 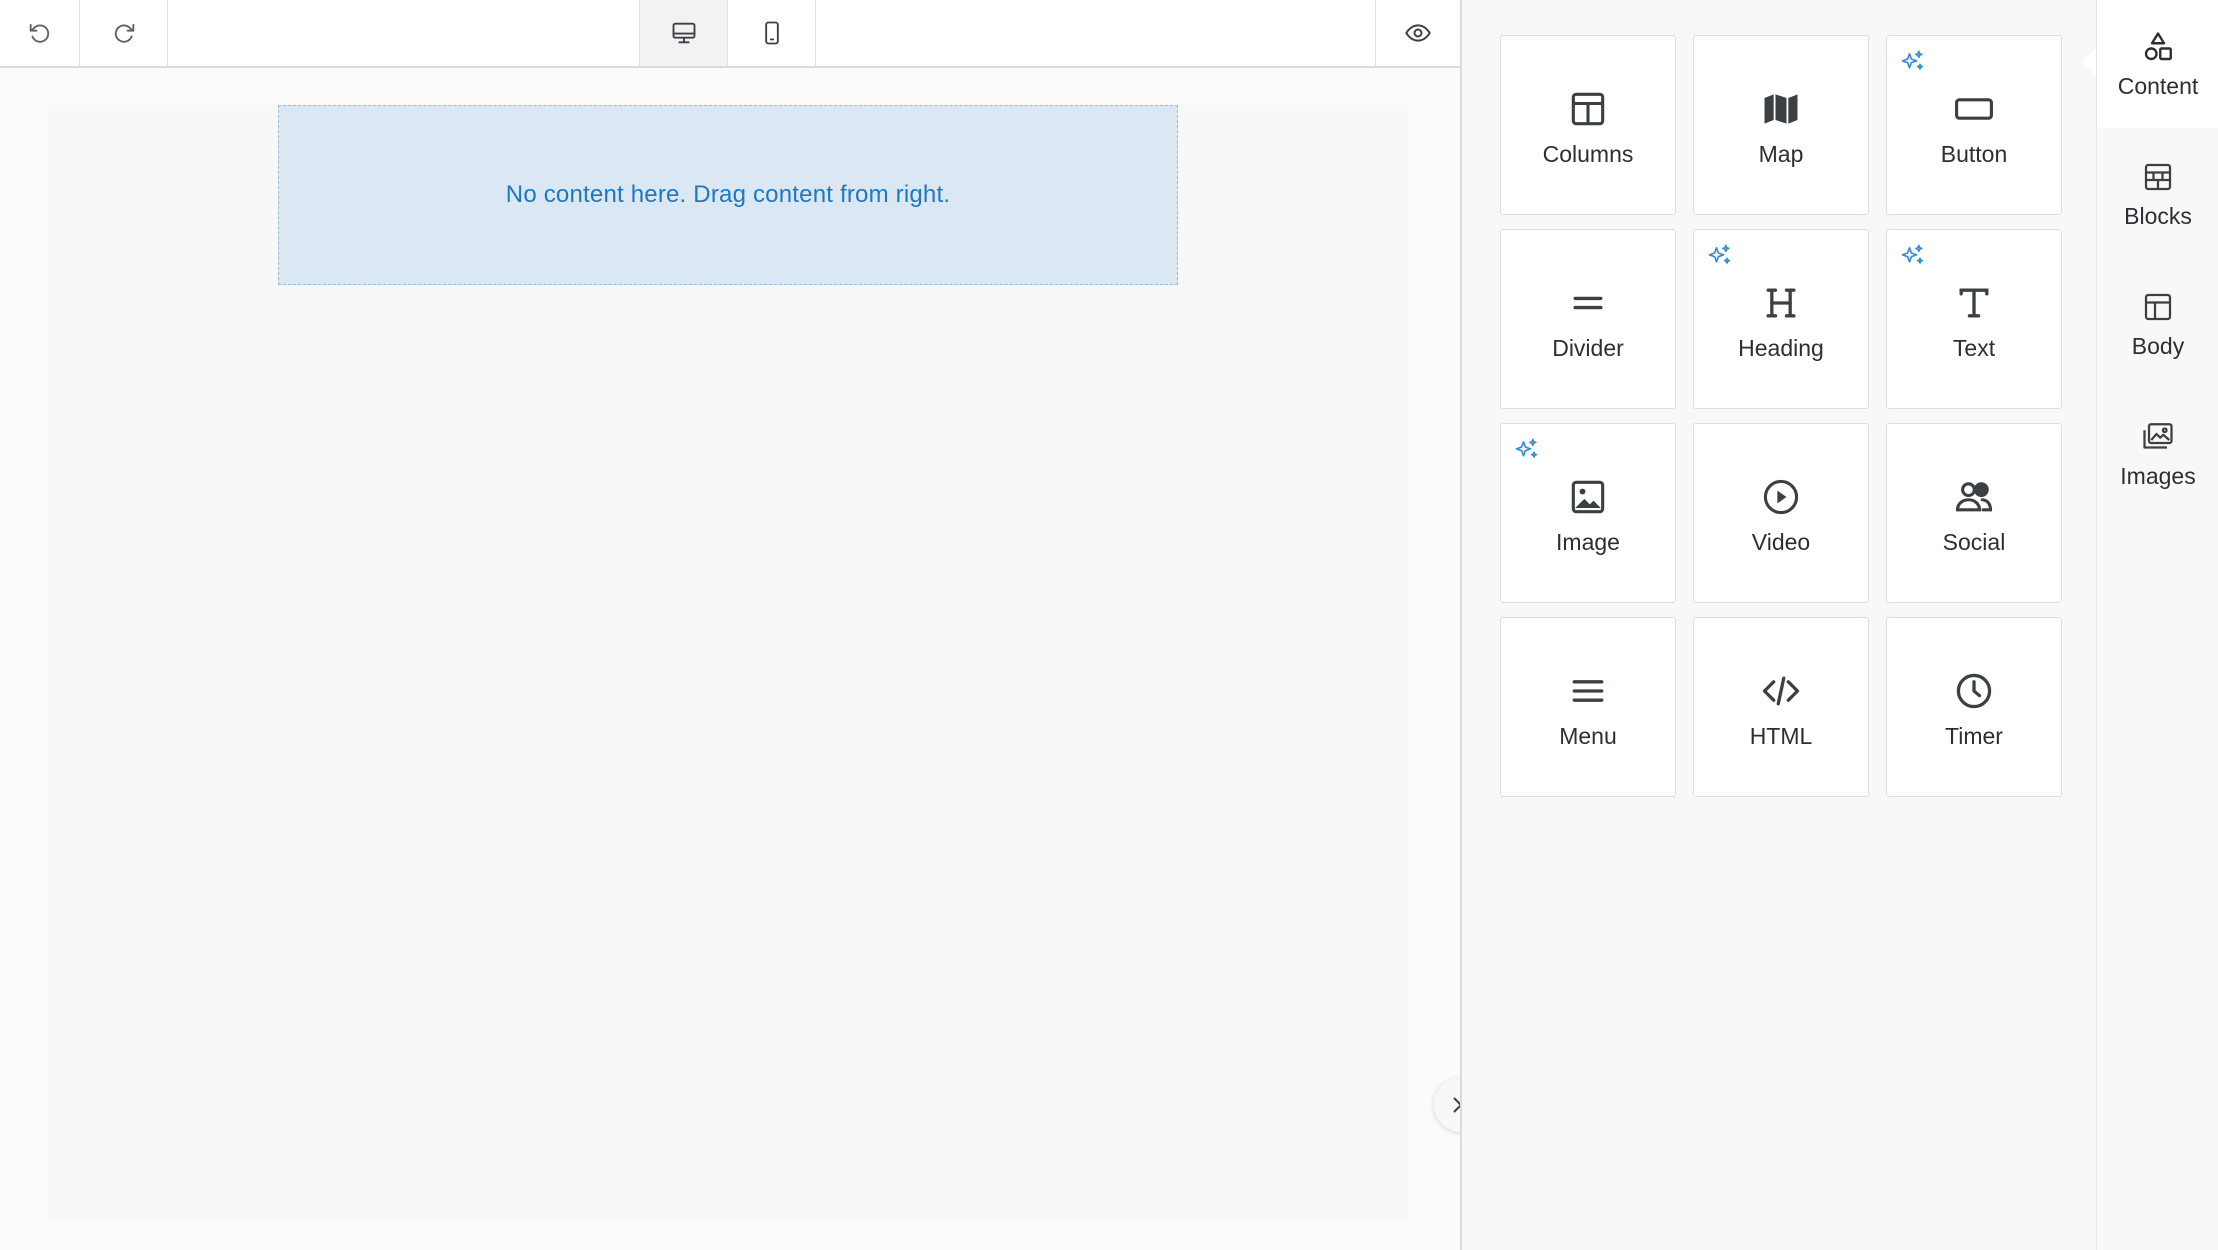 What do you see at coordinates (2158, 176) in the screenshot?
I see `blocks-icon` at bounding box center [2158, 176].